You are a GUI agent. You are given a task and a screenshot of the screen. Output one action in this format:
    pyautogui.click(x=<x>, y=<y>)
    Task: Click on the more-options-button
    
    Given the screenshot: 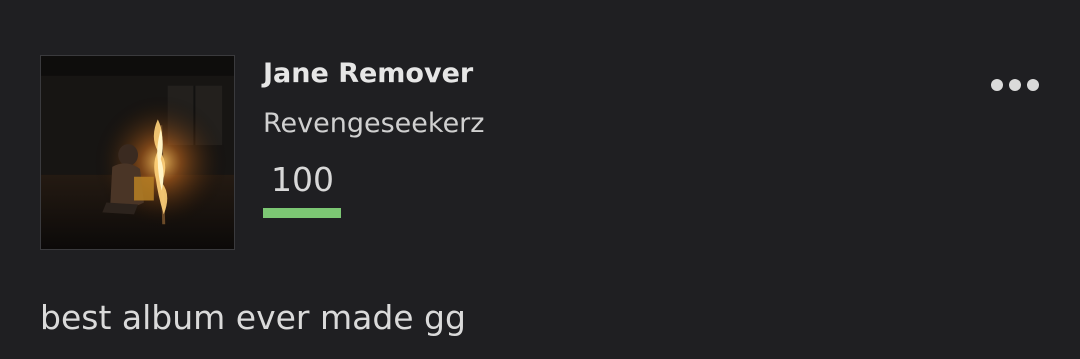 What is the action you would take?
    pyautogui.click(x=1016, y=85)
    